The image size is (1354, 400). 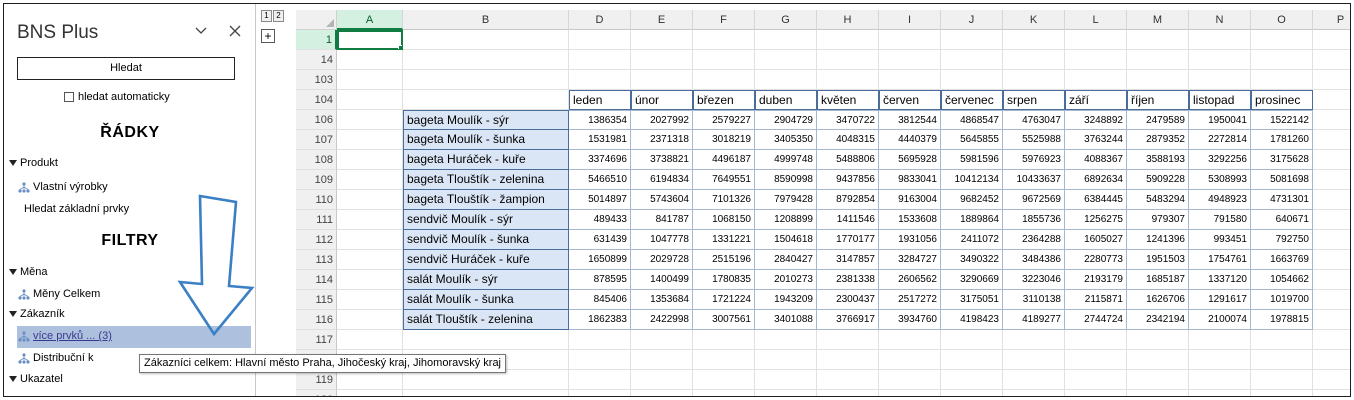 What do you see at coordinates (1158, 140) in the screenshot?
I see `value-cell: 2879352` at bounding box center [1158, 140].